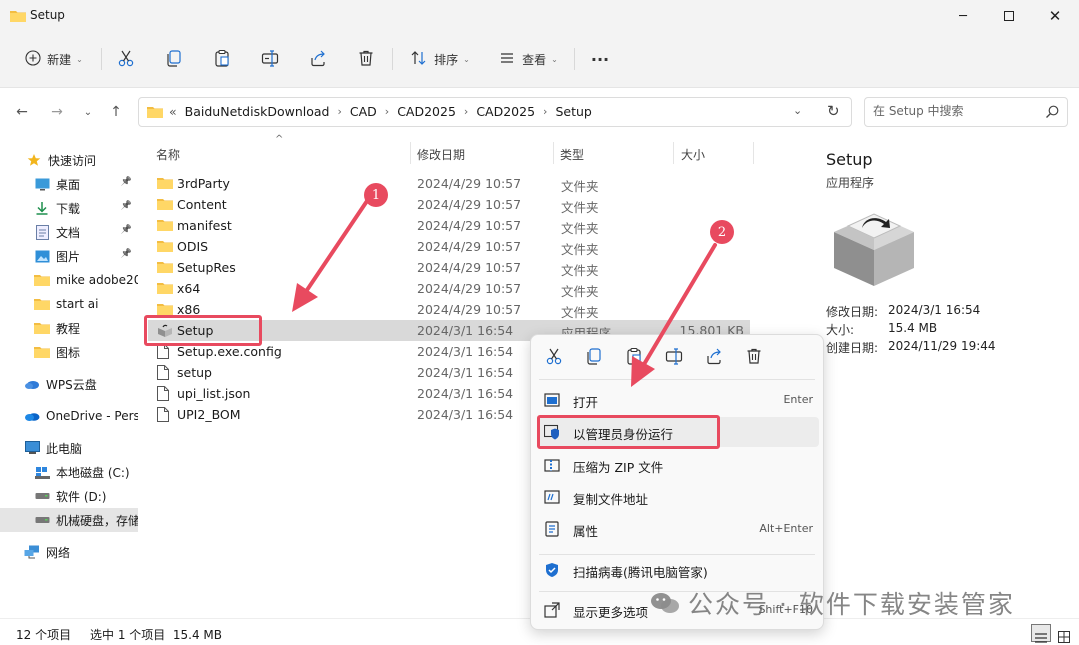 The height and width of the screenshot is (645, 1079). What do you see at coordinates (270, 59) in the screenshot?
I see `rename-button` at bounding box center [270, 59].